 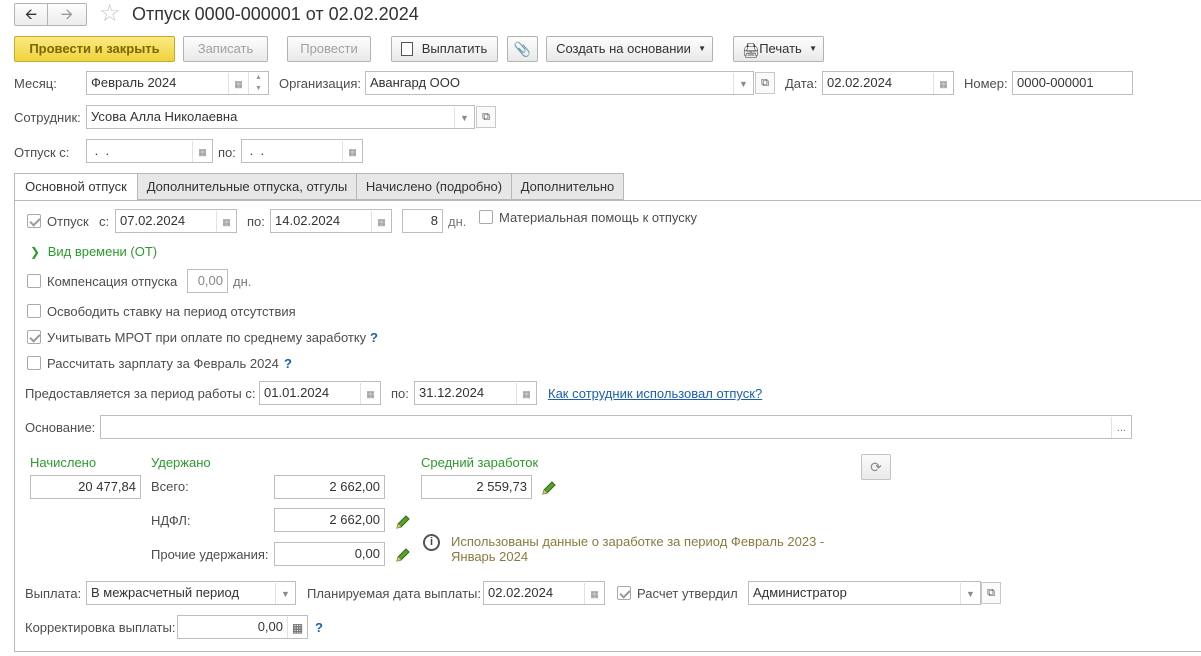 What do you see at coordinates (400, 393) in the screenshot?
I see `work-period-to-label: по:` at bounding box center [400, 393].